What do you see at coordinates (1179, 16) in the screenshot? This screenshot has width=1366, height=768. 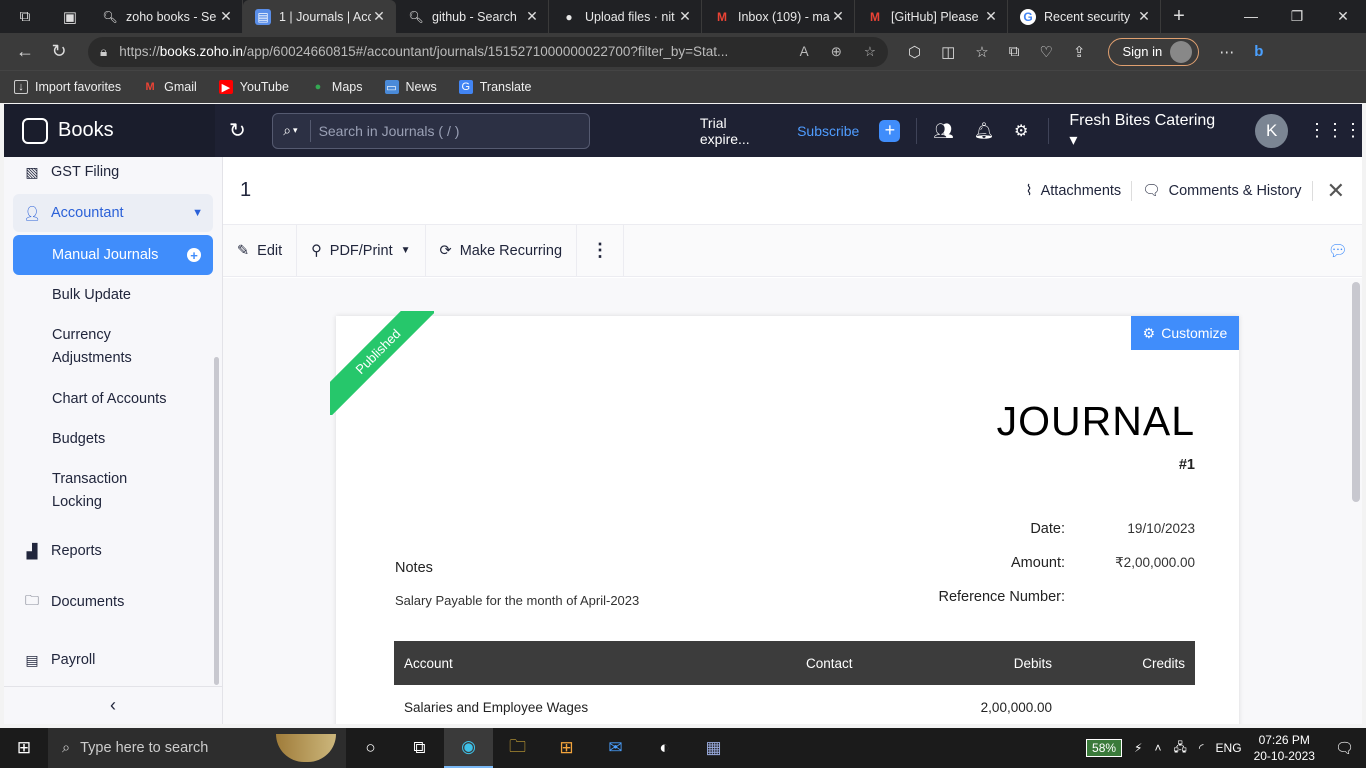 I see `new-tab-button: +` at bounding box center [1179, 16].